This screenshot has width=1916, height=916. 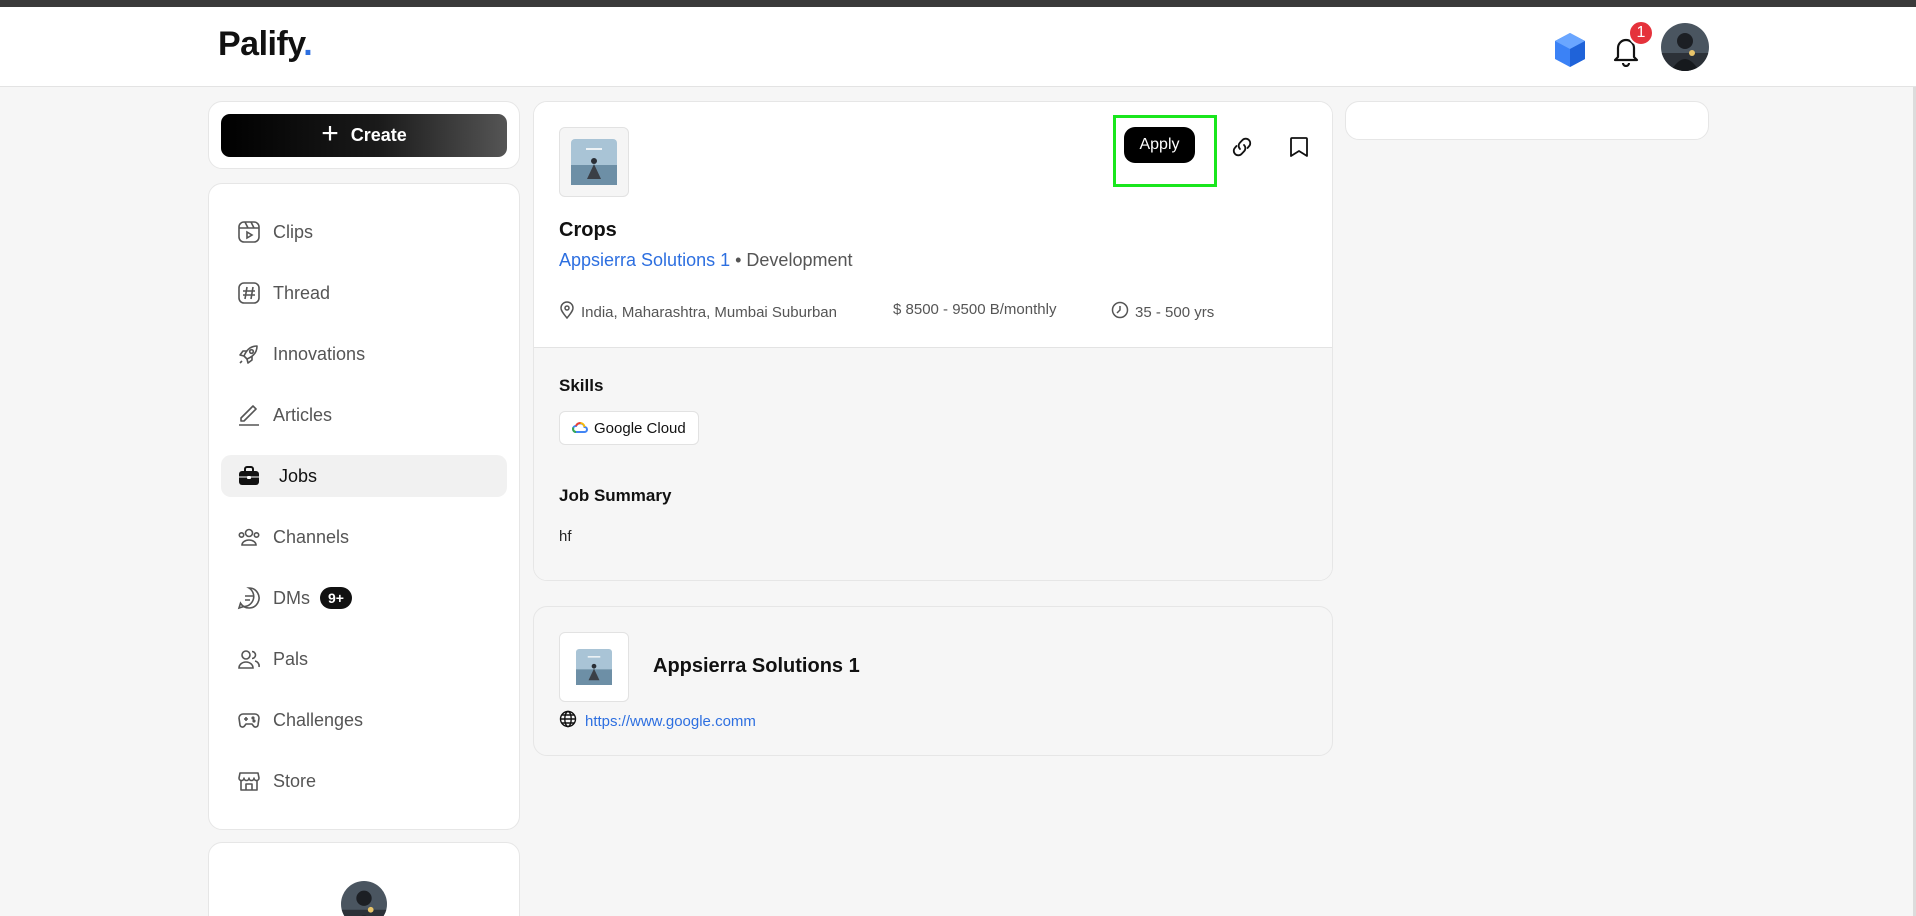 I want to click on notification-badge: 1, so click(x=1641, y=33).